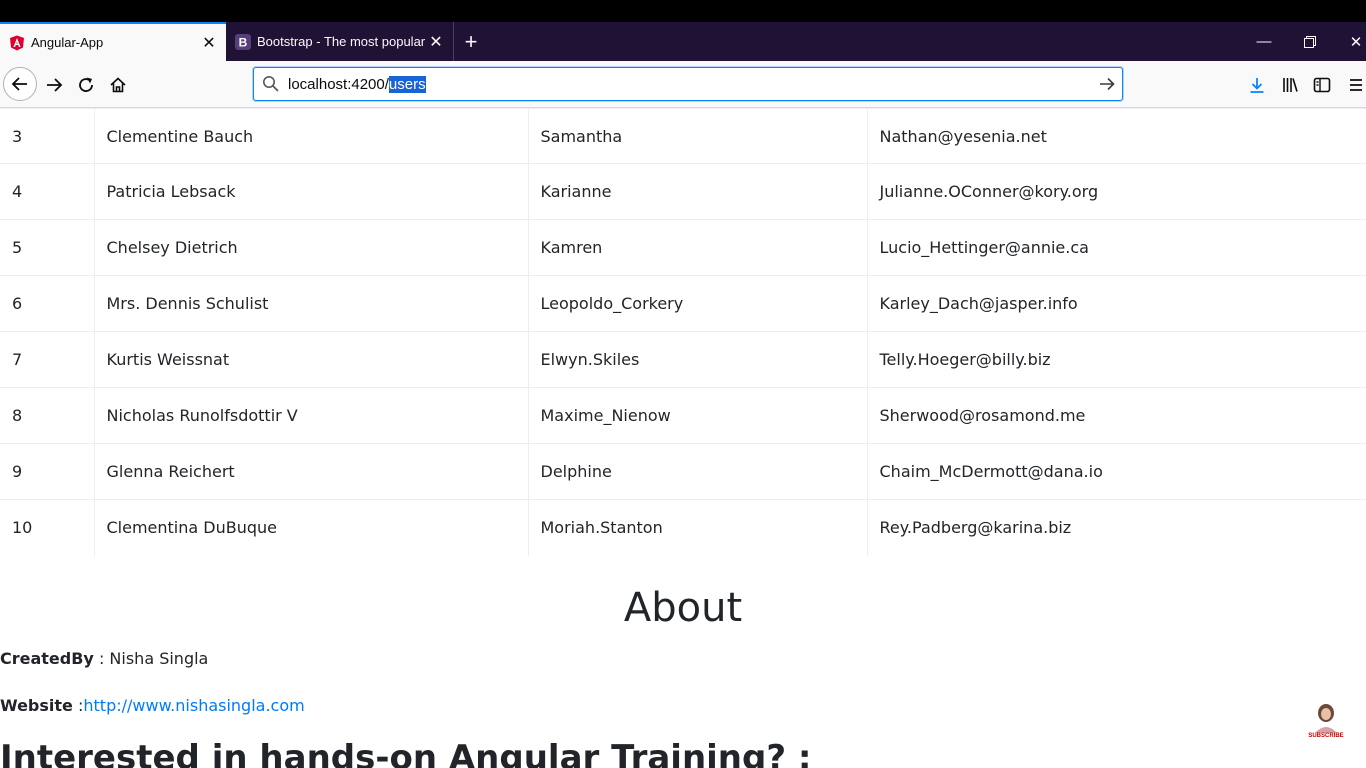  What do you see at coordinates (36, 705) in the screenshot?
I see `website-label: Website` at bounding box center [36, 705].